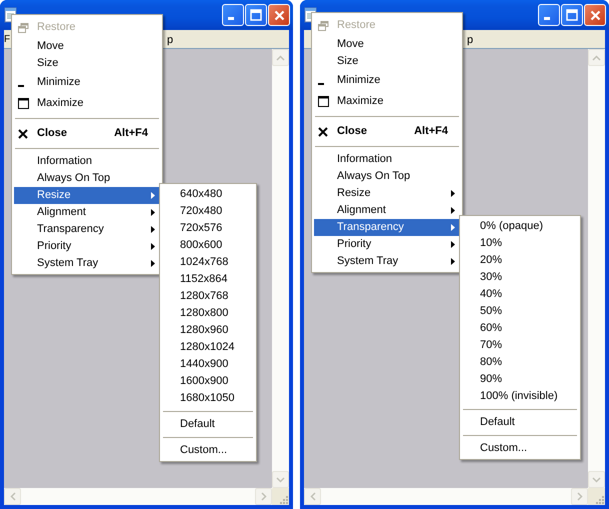 This screenshot has width=609, height=509. What do you see at coordinates (208, 381) in the screenshot?
I see `menu-item: 1600x900` at bounding box center [208, 381].